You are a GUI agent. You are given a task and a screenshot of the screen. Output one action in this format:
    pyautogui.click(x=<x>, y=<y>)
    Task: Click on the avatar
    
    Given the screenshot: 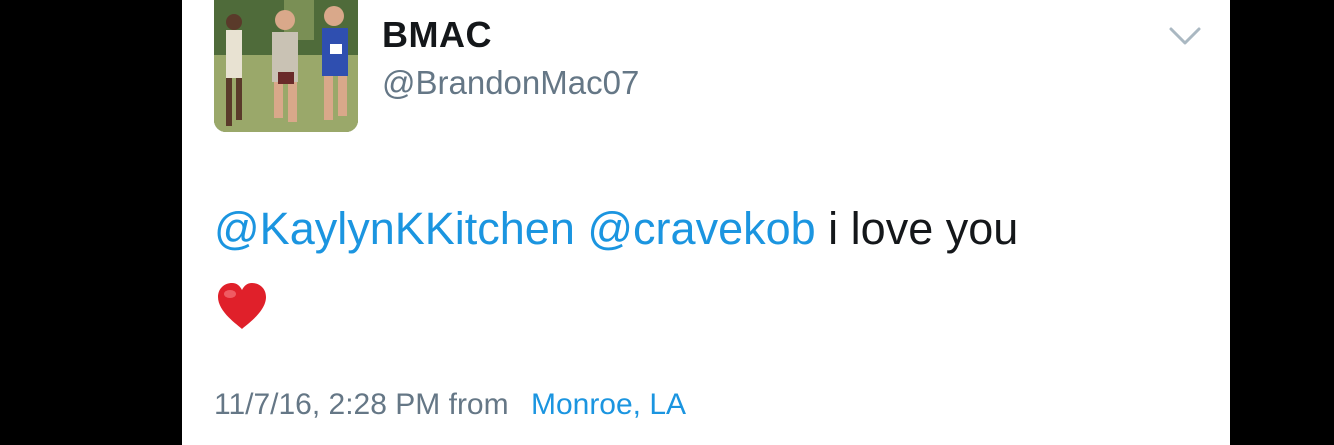 What is the action you would take?
    pyautogui.click(x=286, y=66)
    